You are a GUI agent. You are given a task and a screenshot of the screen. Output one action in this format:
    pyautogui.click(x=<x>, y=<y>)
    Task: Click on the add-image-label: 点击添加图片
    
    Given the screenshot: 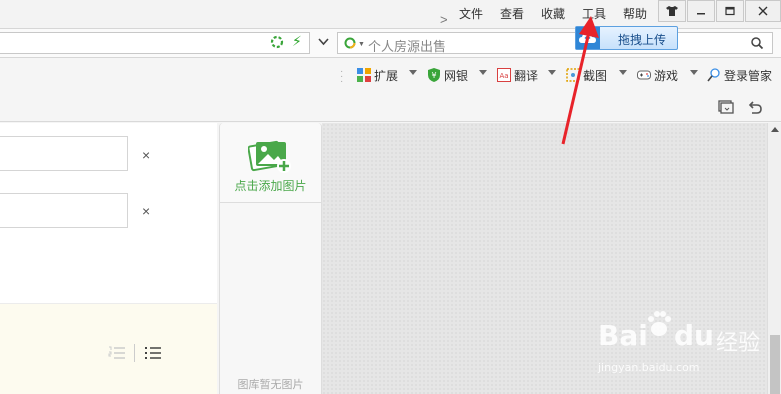 What is the action you would take?
    pyautogui.click(x=270, y=186)
    